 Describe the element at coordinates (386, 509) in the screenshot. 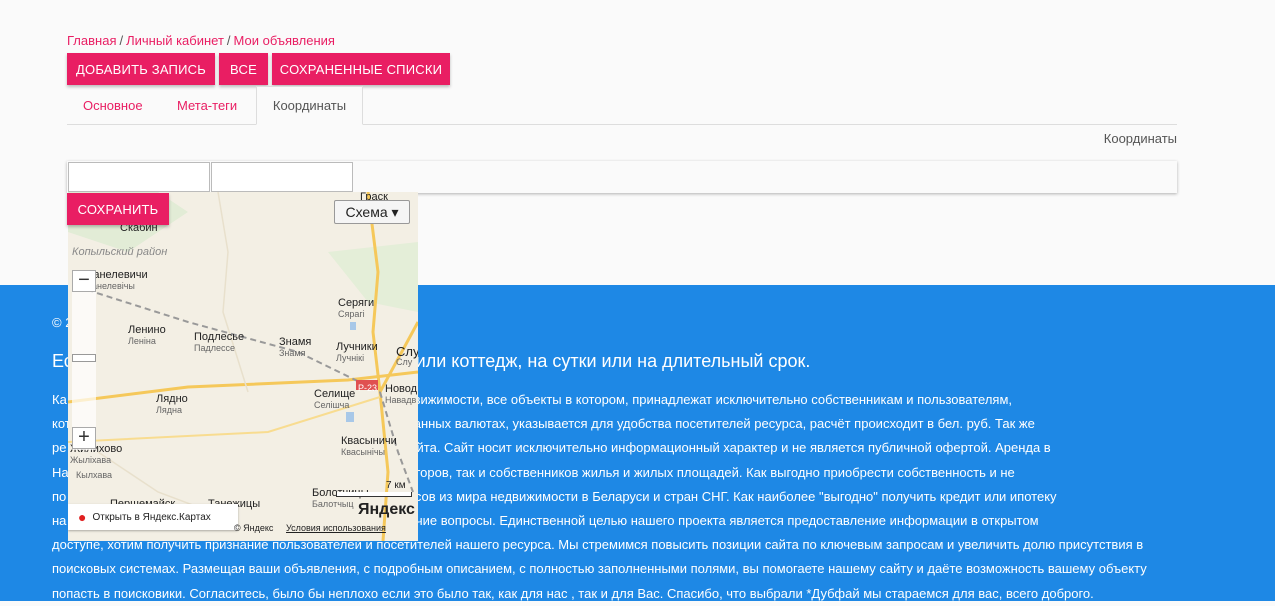

I see `yandex-logo: Яндекс` at that location.